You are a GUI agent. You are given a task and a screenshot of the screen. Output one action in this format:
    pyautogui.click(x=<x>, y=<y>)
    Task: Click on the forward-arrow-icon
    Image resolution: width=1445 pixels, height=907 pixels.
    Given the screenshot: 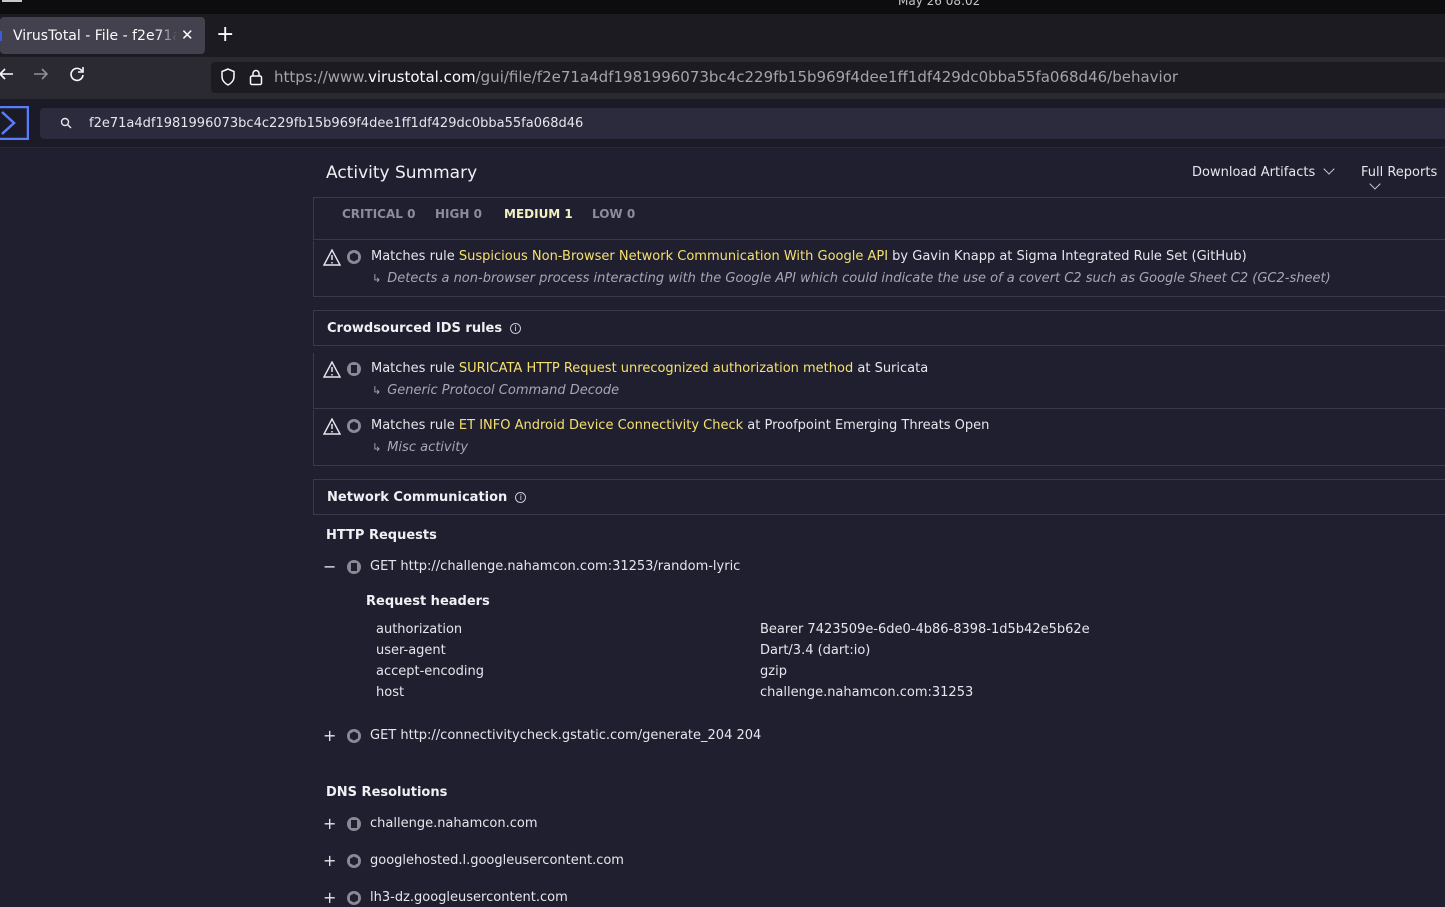 What is the action you would take?
    pyautogui.click(x=41, y=76)
    